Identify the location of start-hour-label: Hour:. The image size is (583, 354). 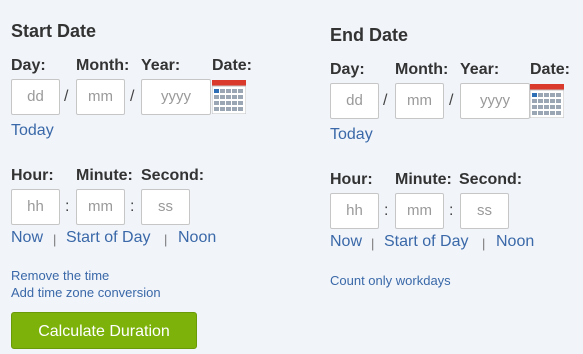
(32, 175).